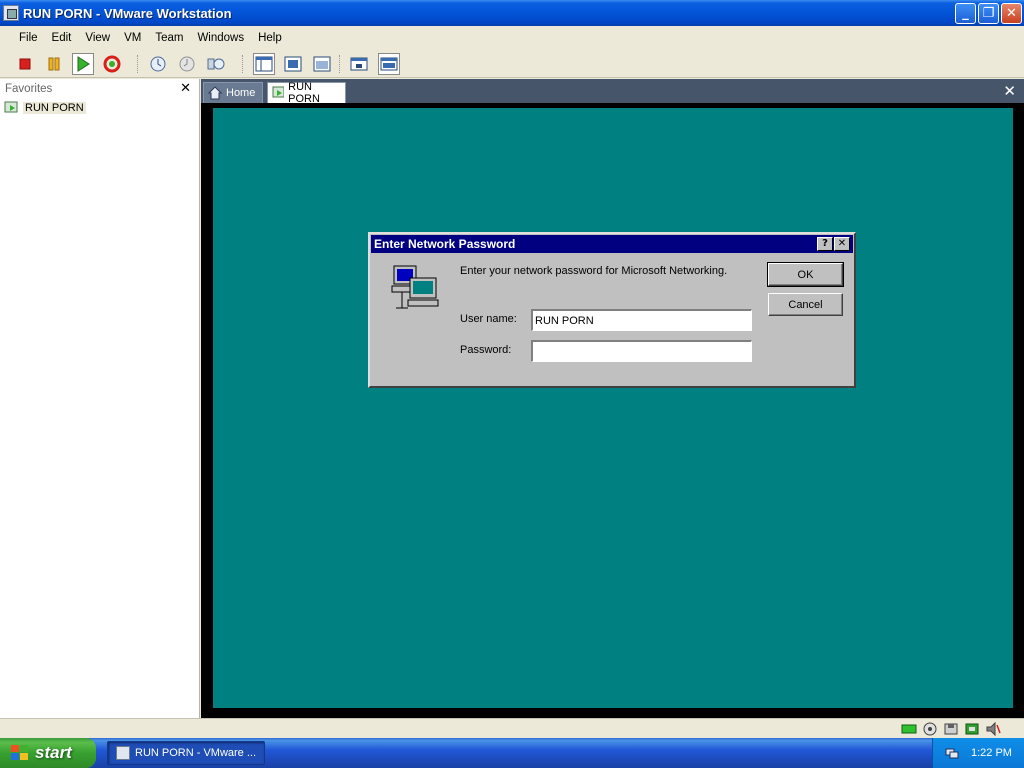  Describe the element at coordinates (991, 753) in the screenshot. I see `clock: 1:22 PM` at that location.